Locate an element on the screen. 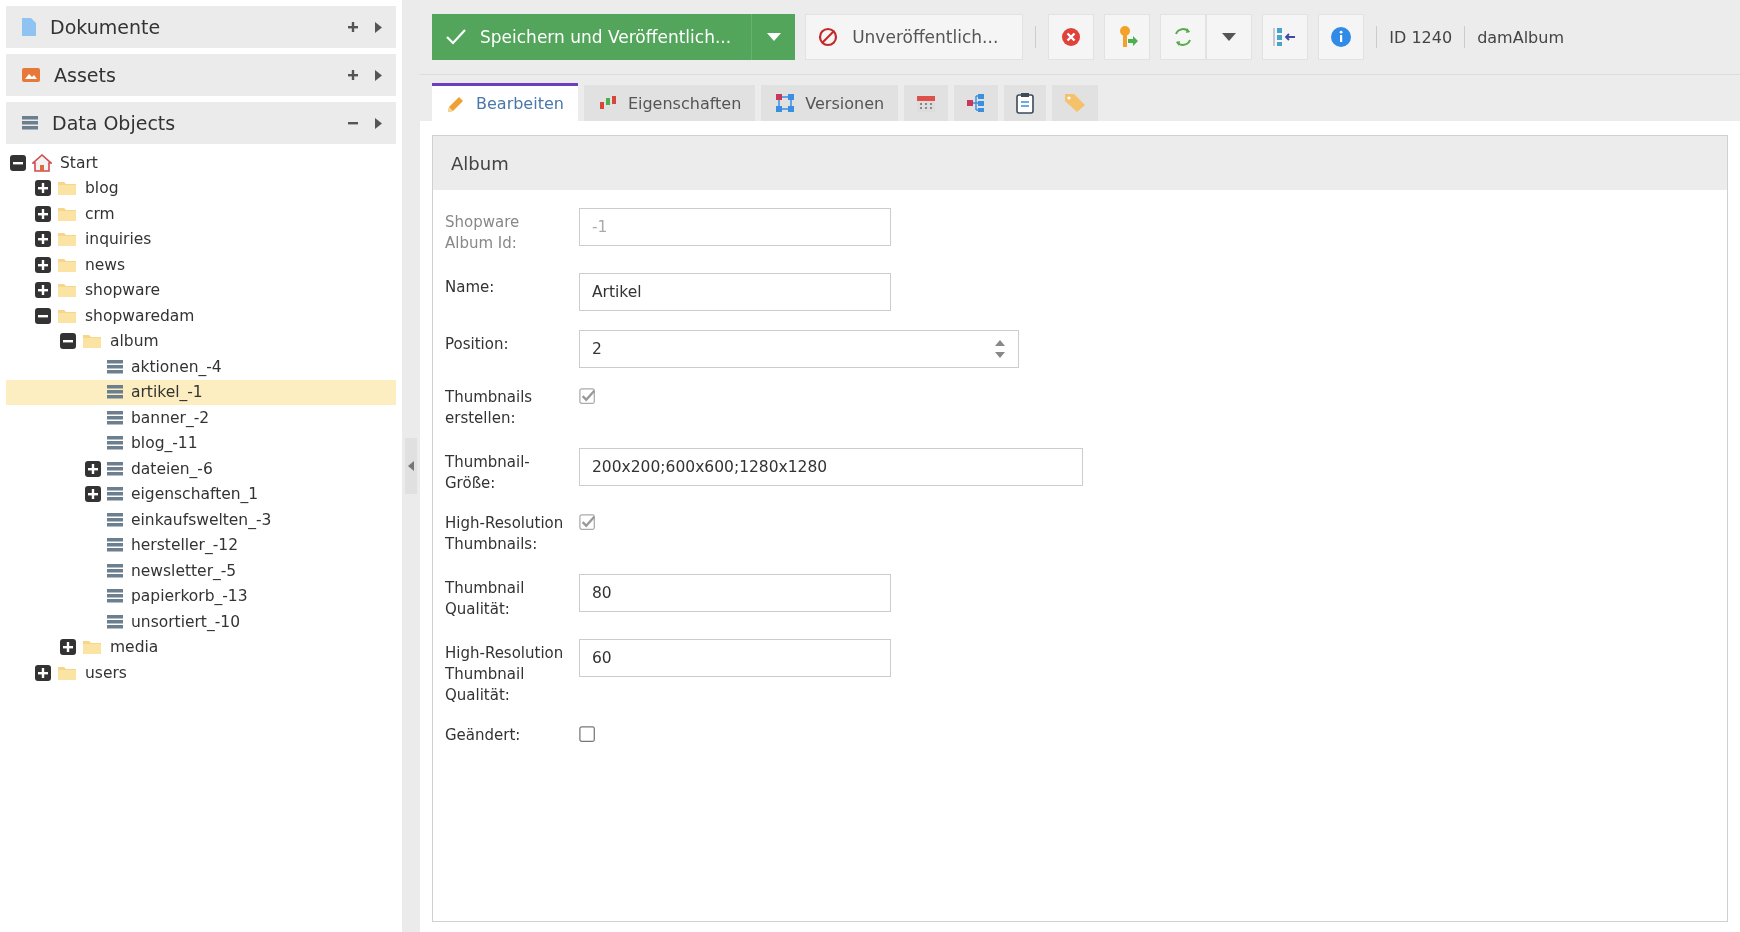 The height and width of the screenshot is (932, 1740). collapse-handle is located at coordinates (411, 466).